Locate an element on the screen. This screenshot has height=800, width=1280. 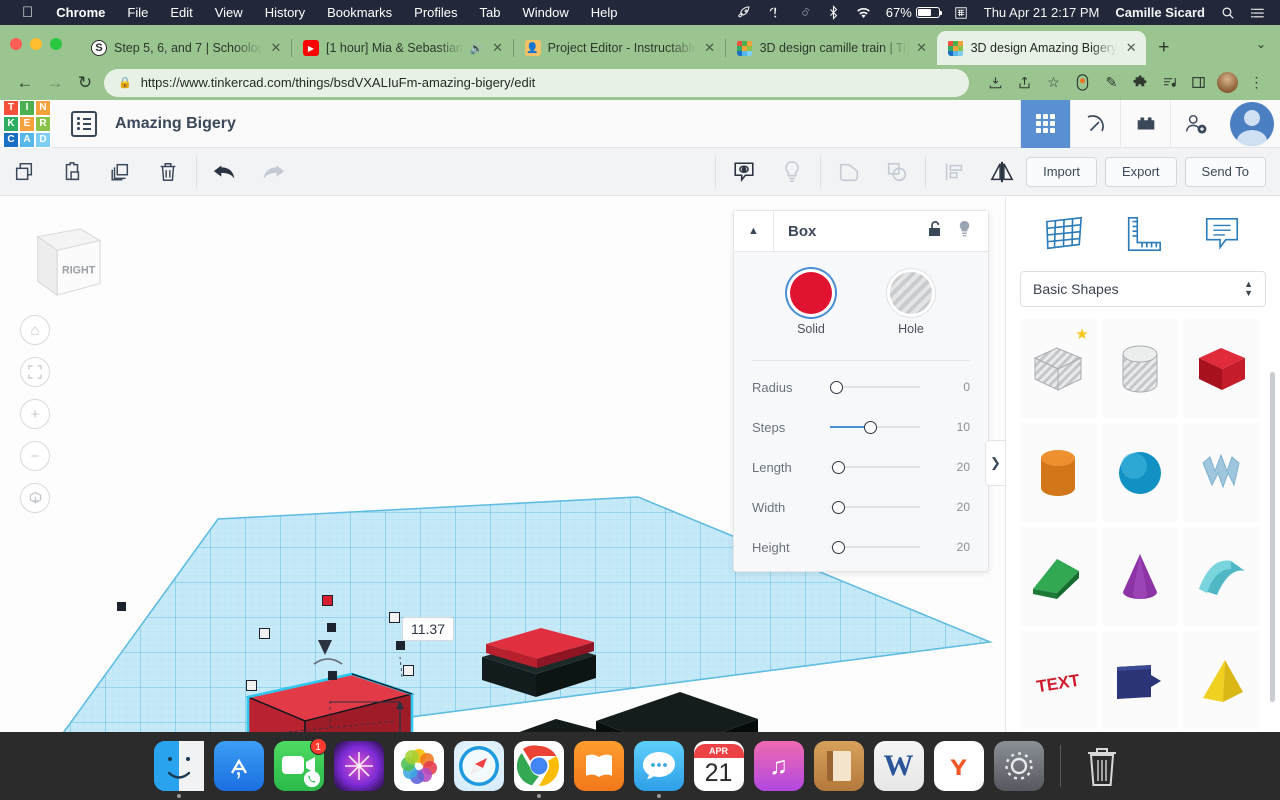
install-app-icon is located at coordinates (995, 82).